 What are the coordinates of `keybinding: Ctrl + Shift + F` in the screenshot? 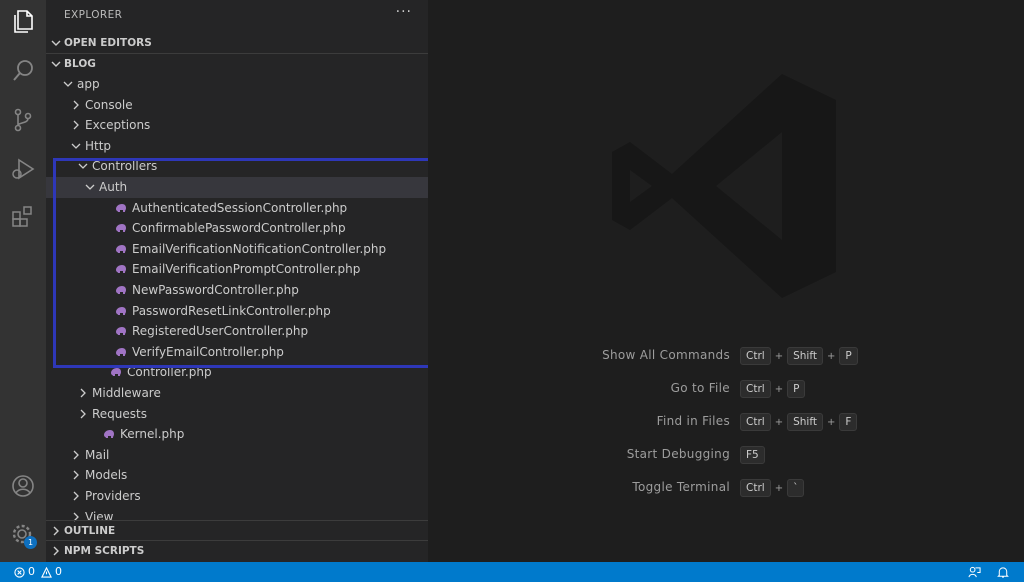 It's located at (799, 422).